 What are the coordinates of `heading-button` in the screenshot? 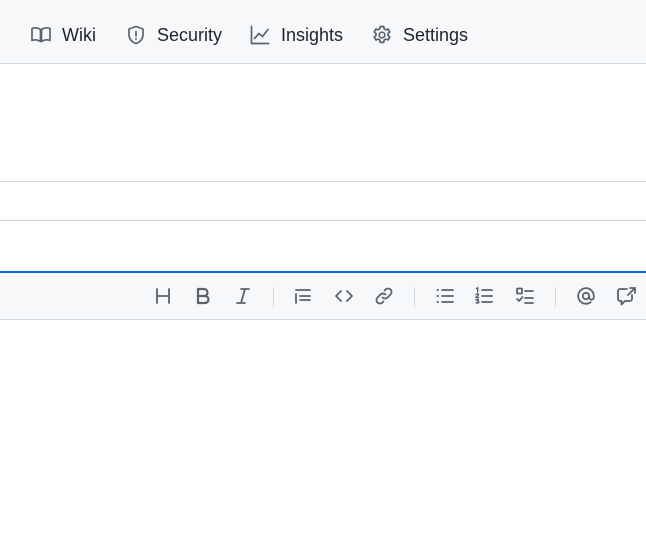 It's located at (163, 296).